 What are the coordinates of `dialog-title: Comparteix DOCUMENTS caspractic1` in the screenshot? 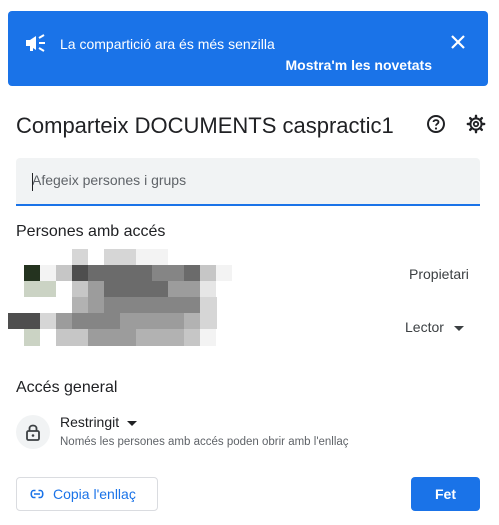 It's located at (205, 125).